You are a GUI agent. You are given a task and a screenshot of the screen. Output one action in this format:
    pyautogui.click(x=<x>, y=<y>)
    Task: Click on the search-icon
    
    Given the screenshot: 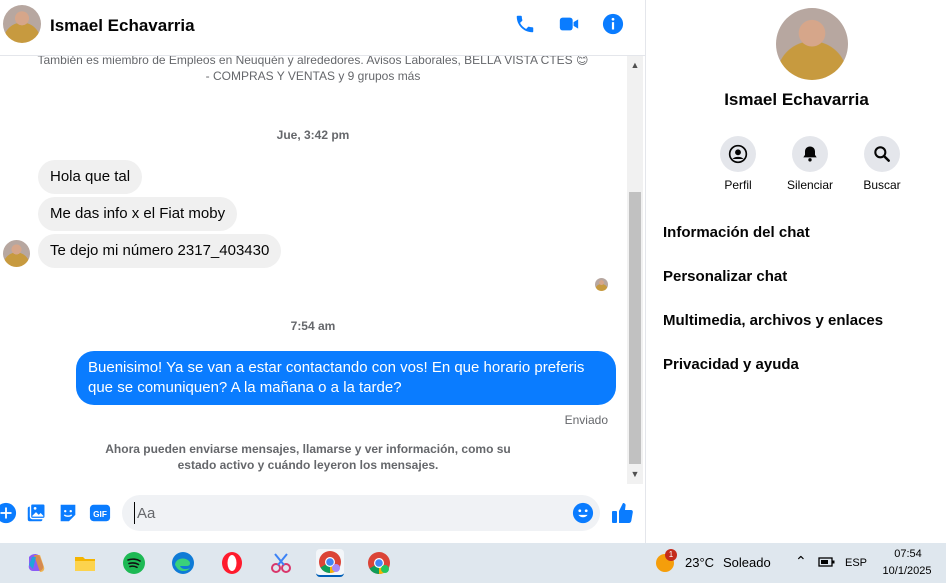 What is the action you would take?
    pyautogui.click(x=882, y=154)
    